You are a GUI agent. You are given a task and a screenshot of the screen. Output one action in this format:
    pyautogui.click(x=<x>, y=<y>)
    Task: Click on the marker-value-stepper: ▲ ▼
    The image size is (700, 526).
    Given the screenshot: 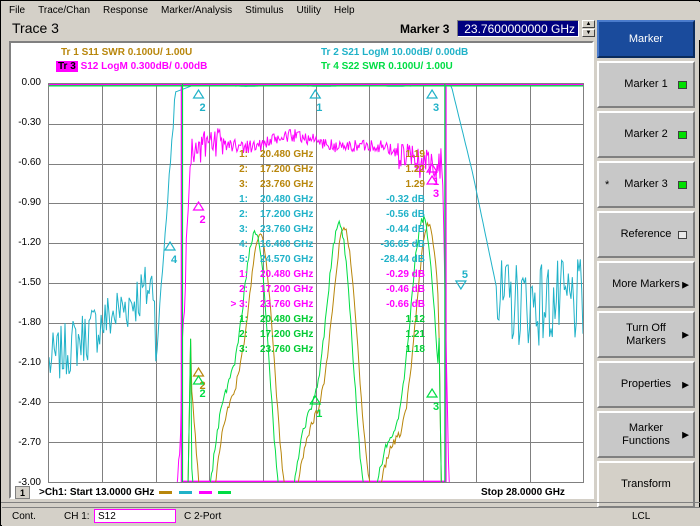 What is the action you would take?
    pyautogui.click(x=588, y=28)
    